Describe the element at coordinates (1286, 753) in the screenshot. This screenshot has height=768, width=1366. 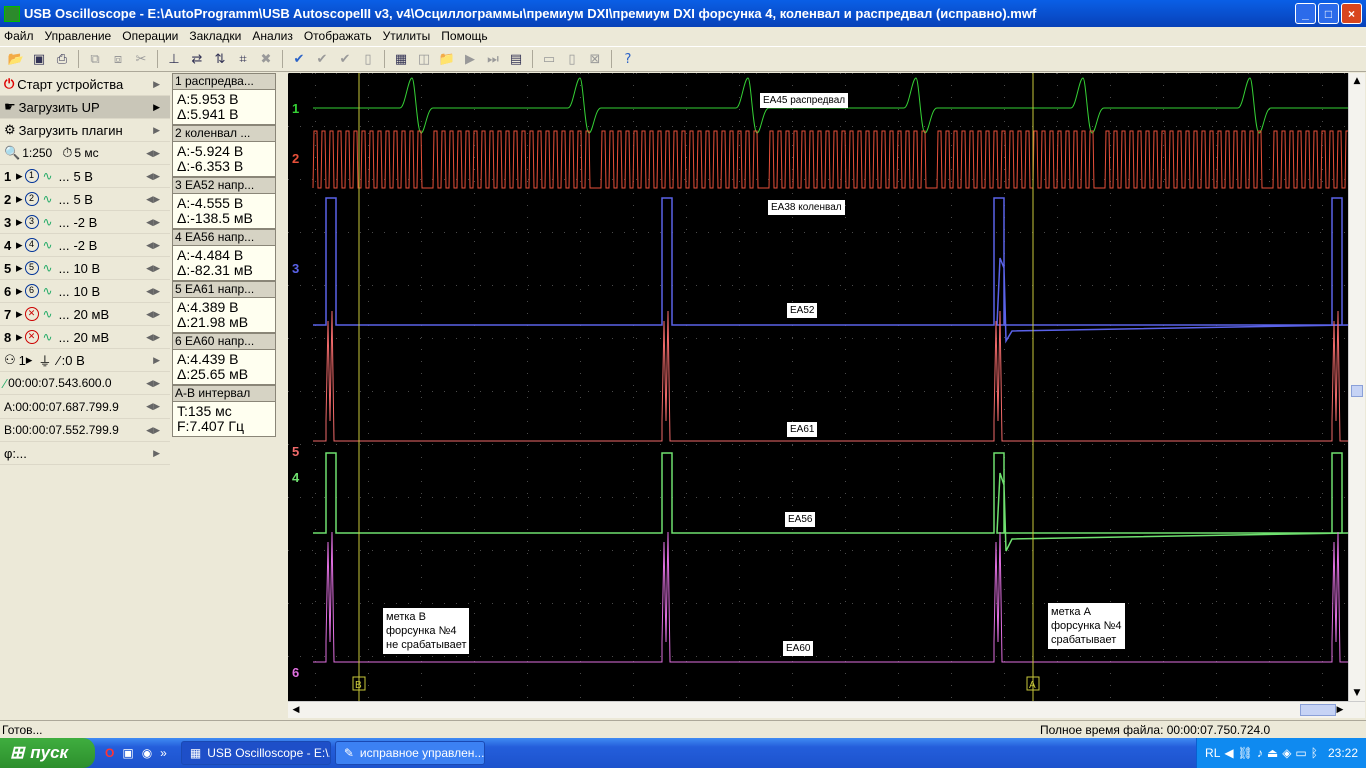
I see `antivirus-icon: ◈` at that location.